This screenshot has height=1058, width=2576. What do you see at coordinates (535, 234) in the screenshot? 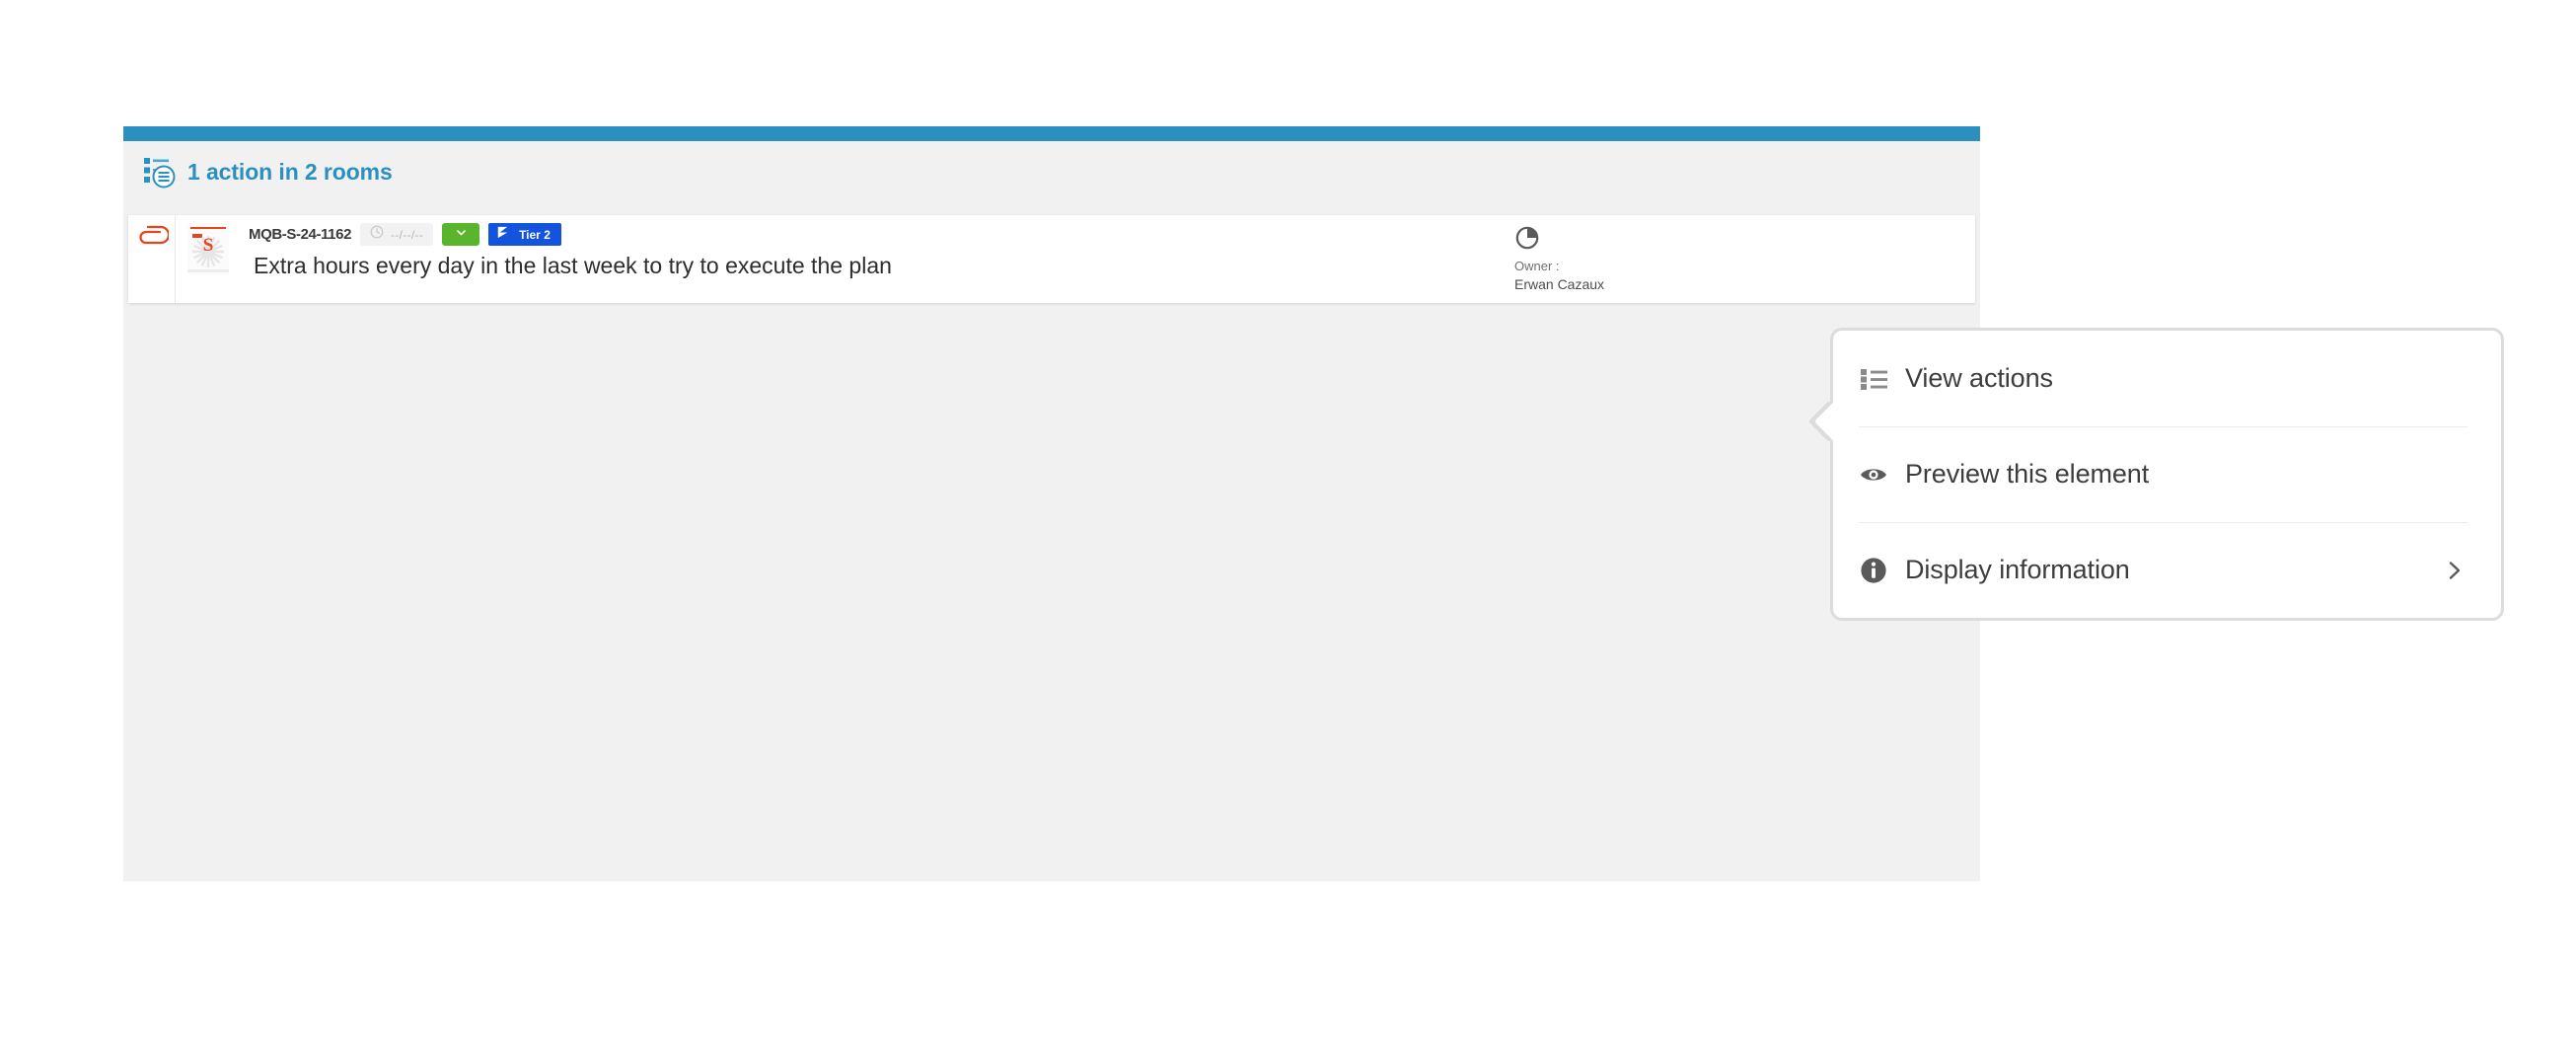
I see `tier-label: Tier 2` at bounding box center [535, 234].